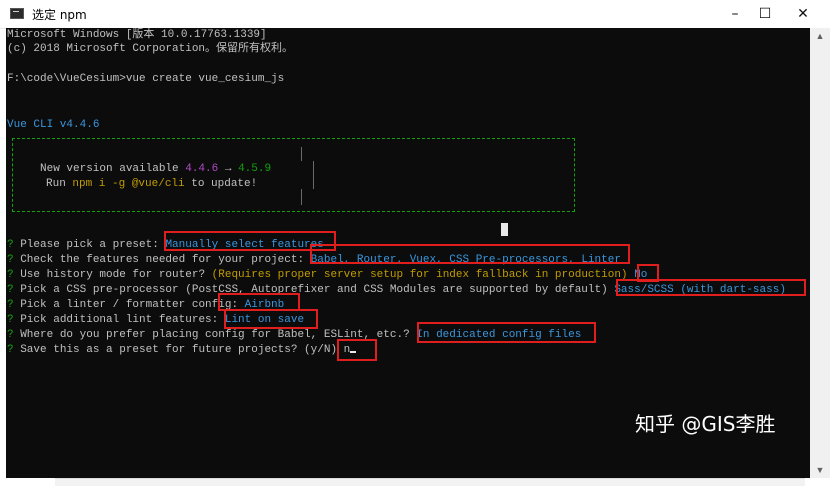 The image size is (830, 486). I want to click on run-suffix: to update!, so click(221, 184).